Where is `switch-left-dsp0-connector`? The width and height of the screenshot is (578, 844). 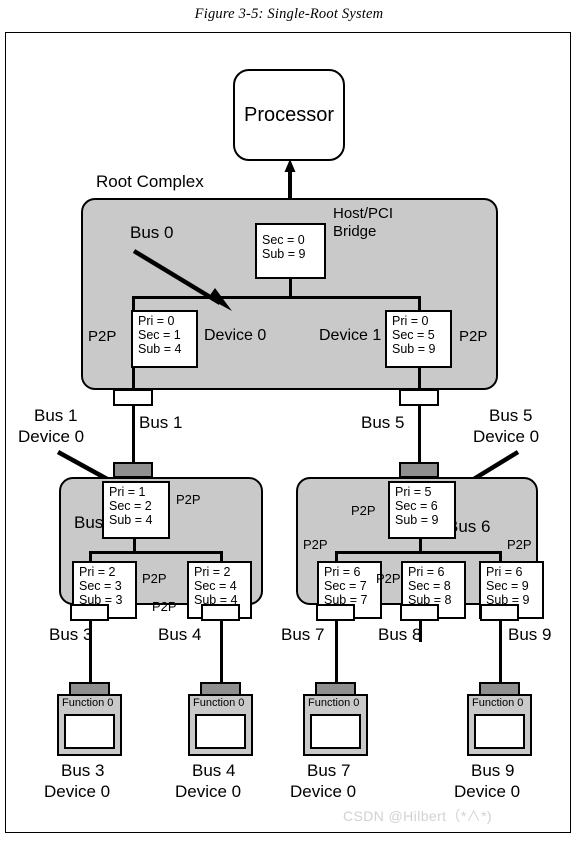 switch-left-dsp0-connector is located at coordinates (89, 612).